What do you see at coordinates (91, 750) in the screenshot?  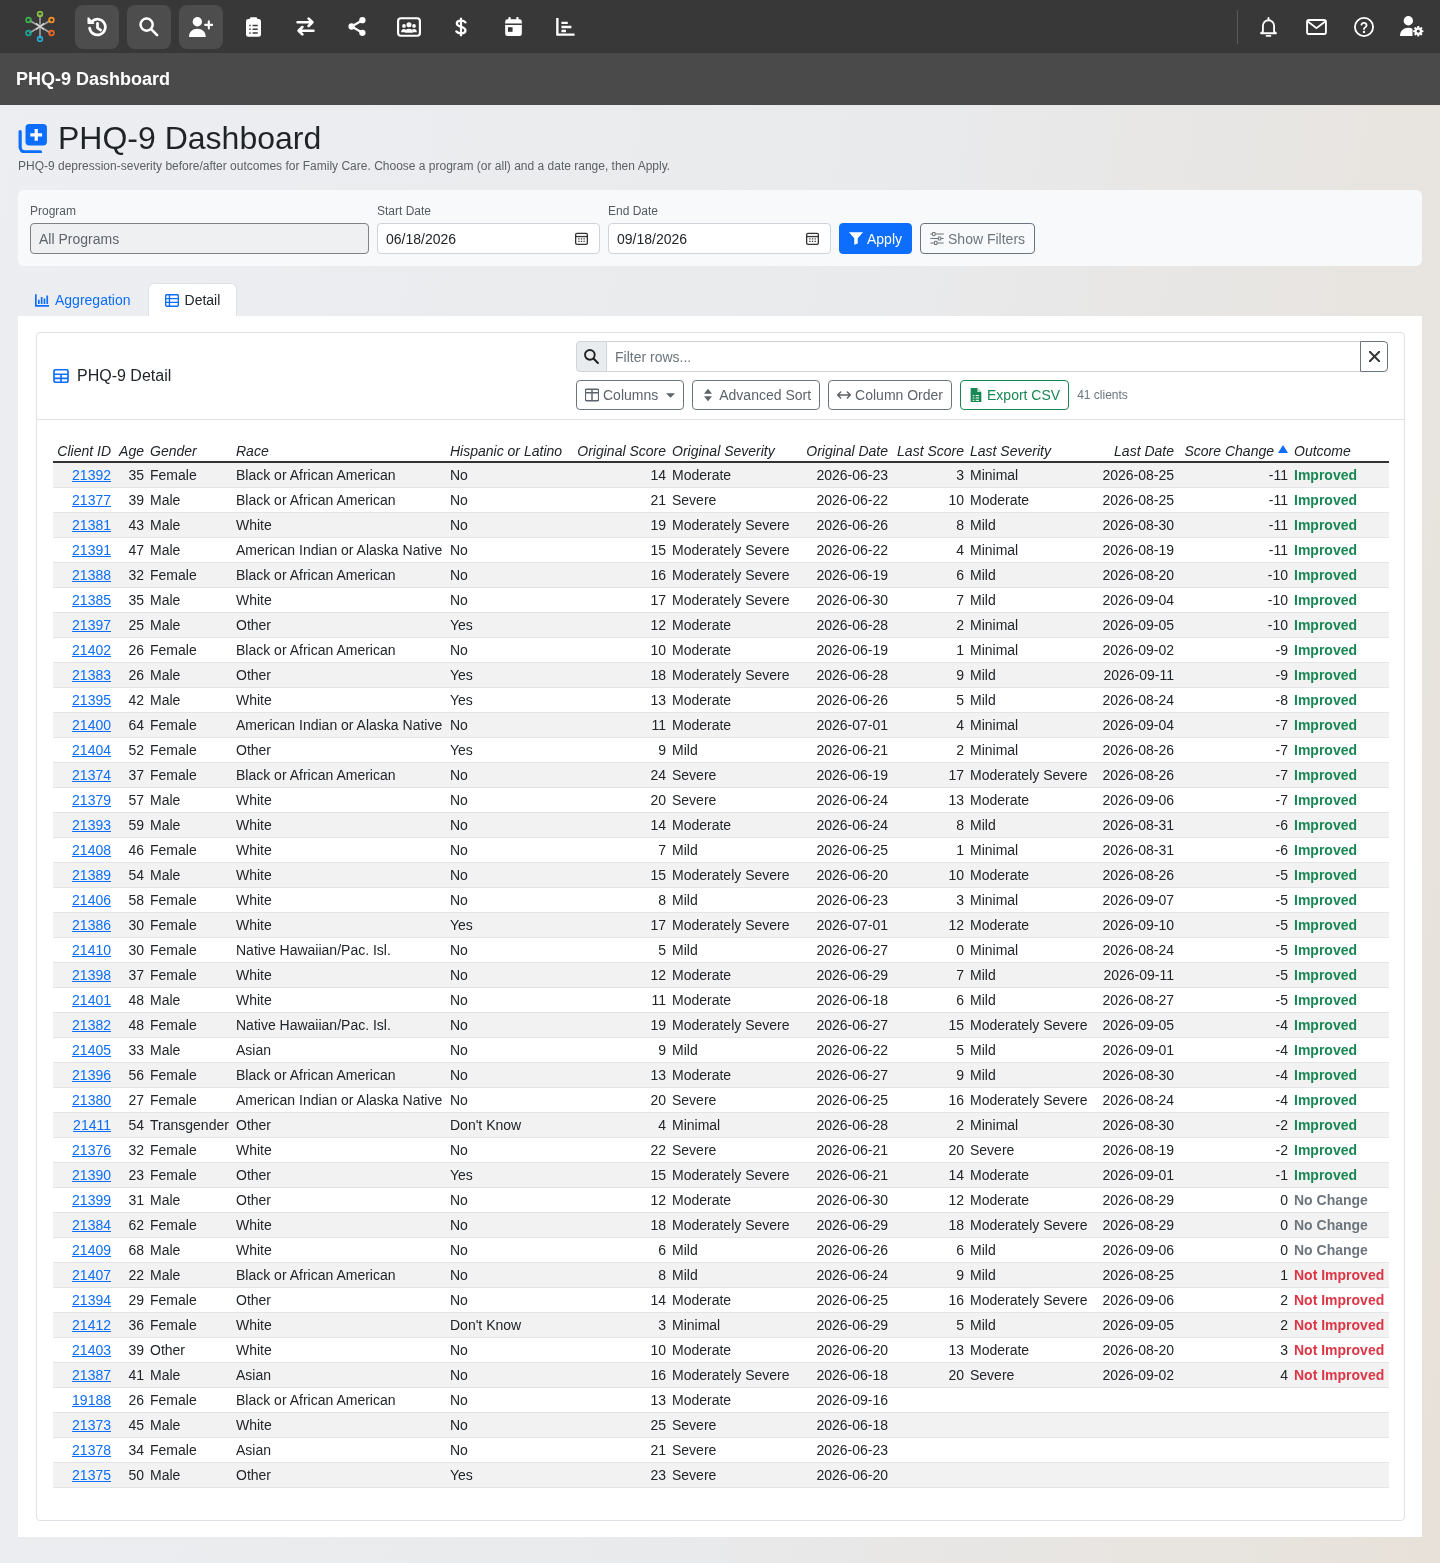 I see `client-id-link: 21404` at bounding box center [91, 750].